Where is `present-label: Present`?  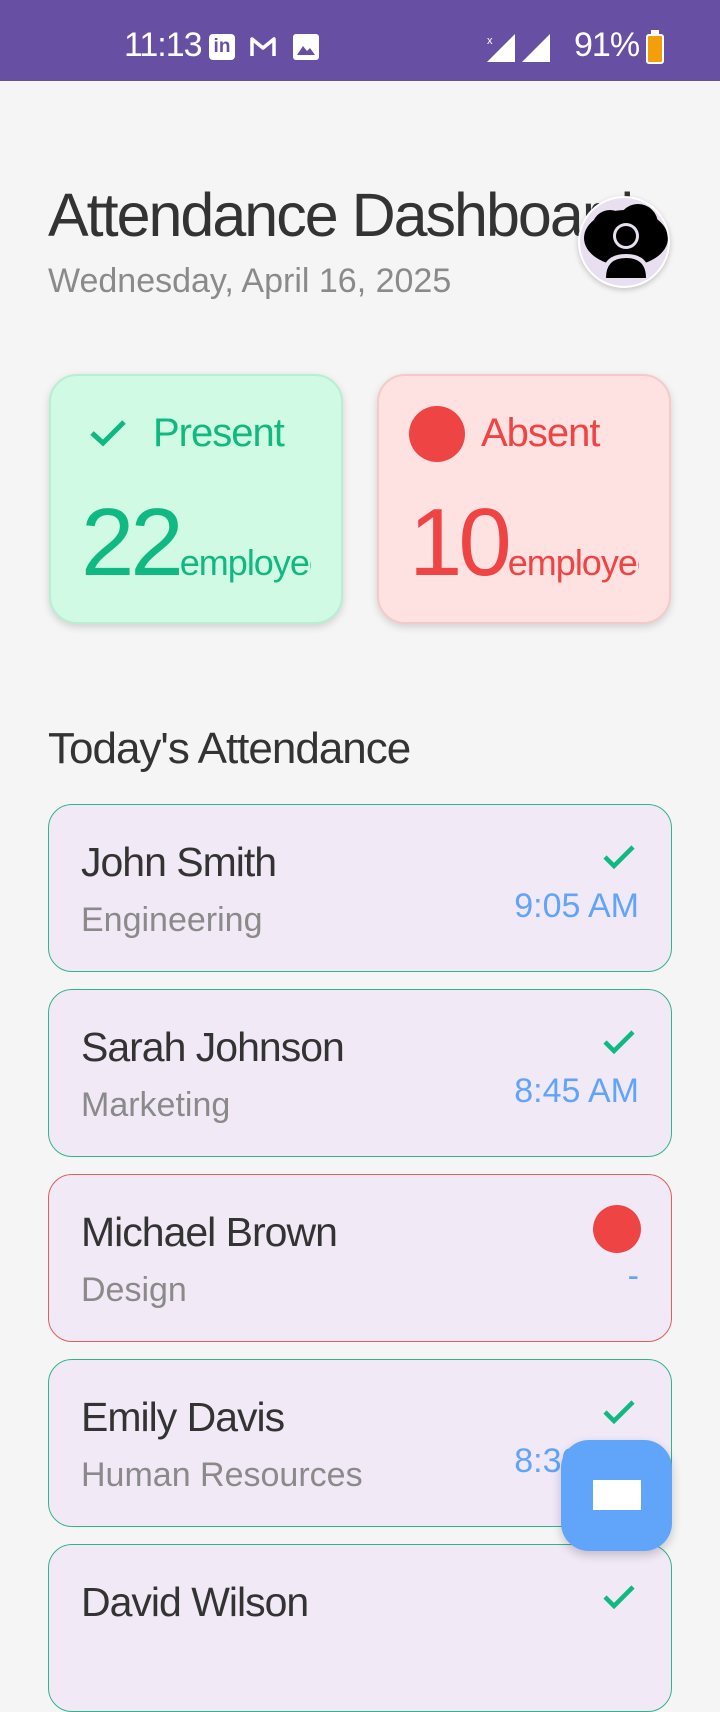 present-label: Present is located at coordinates (219, 433).